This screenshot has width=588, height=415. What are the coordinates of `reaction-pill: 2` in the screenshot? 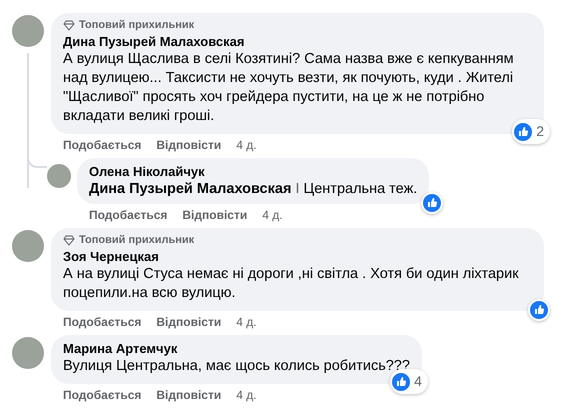 It's located at (531, 131).